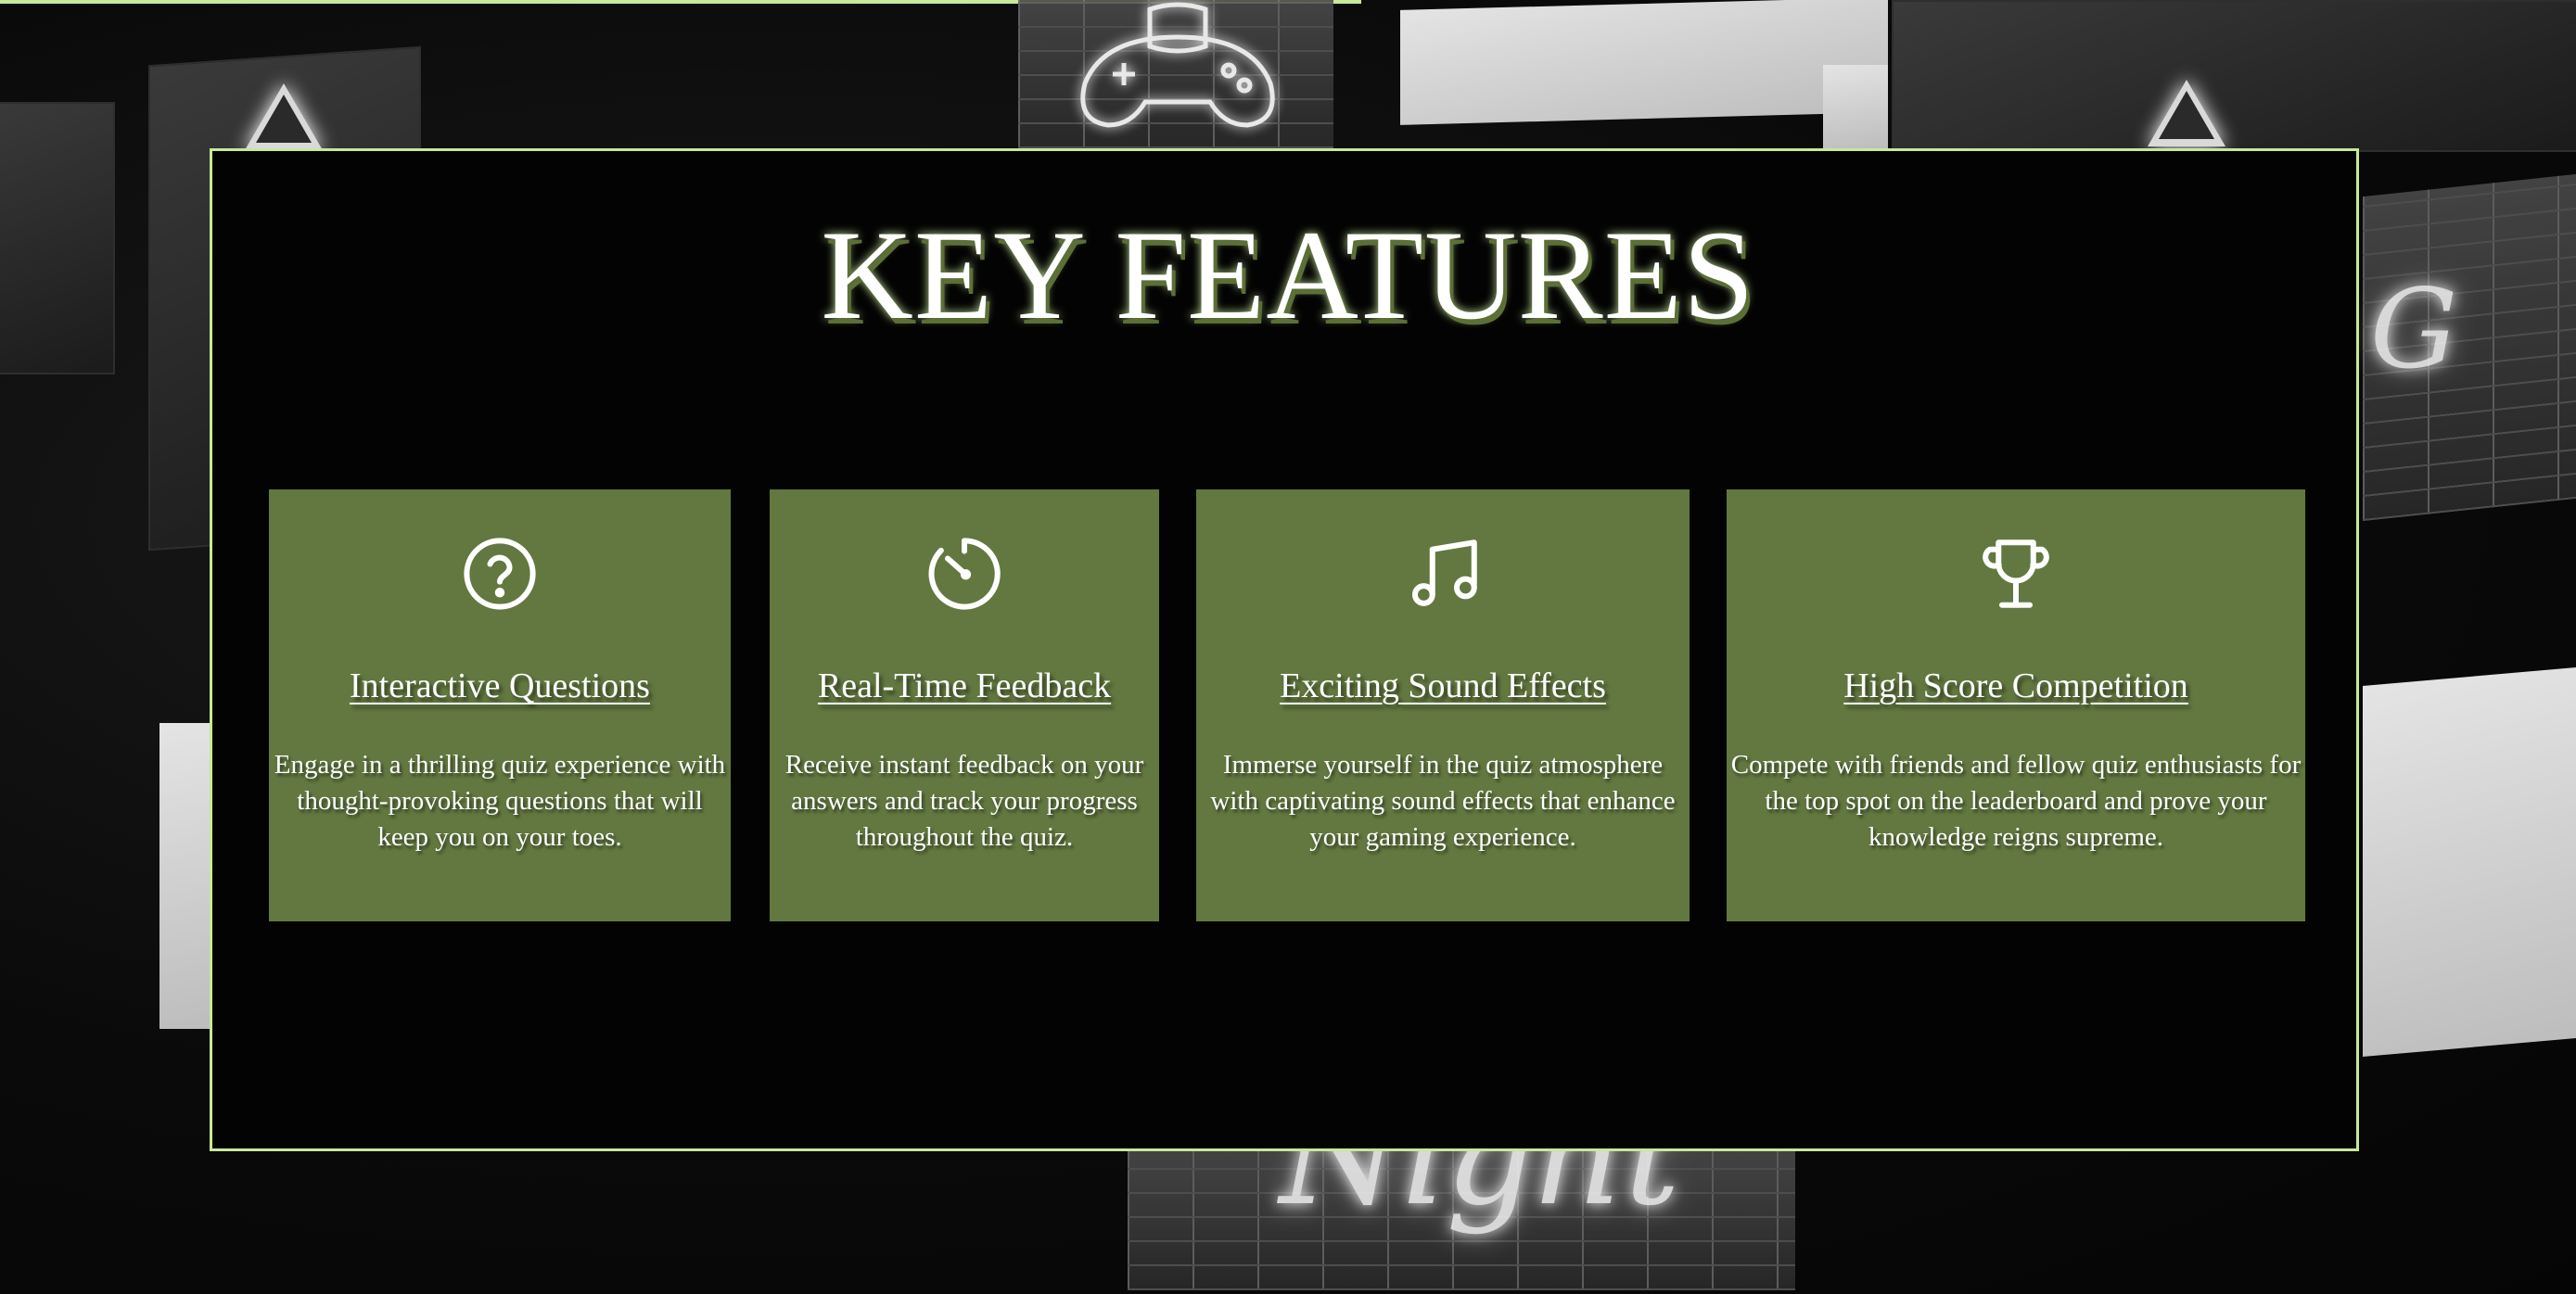  What do you see at coordinates (1288, 275) in the screenshot?
I see `section-title: KEY FEATURES` at bounding box center [1288, 275].